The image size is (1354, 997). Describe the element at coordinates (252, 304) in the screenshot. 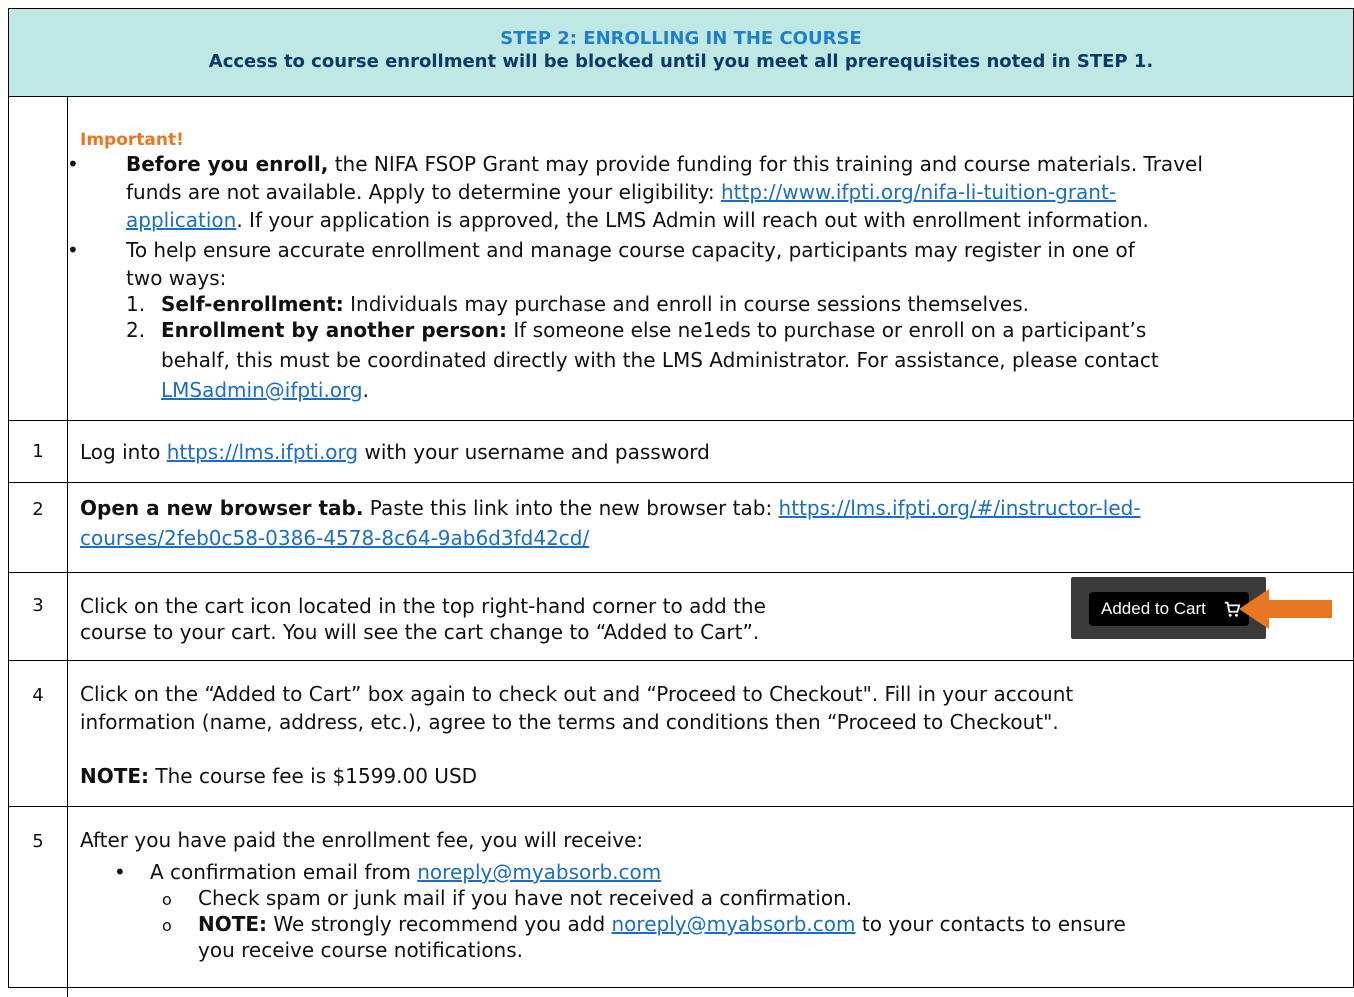

I see `self-enrollment-bold: Self-enrollment:` at that location.